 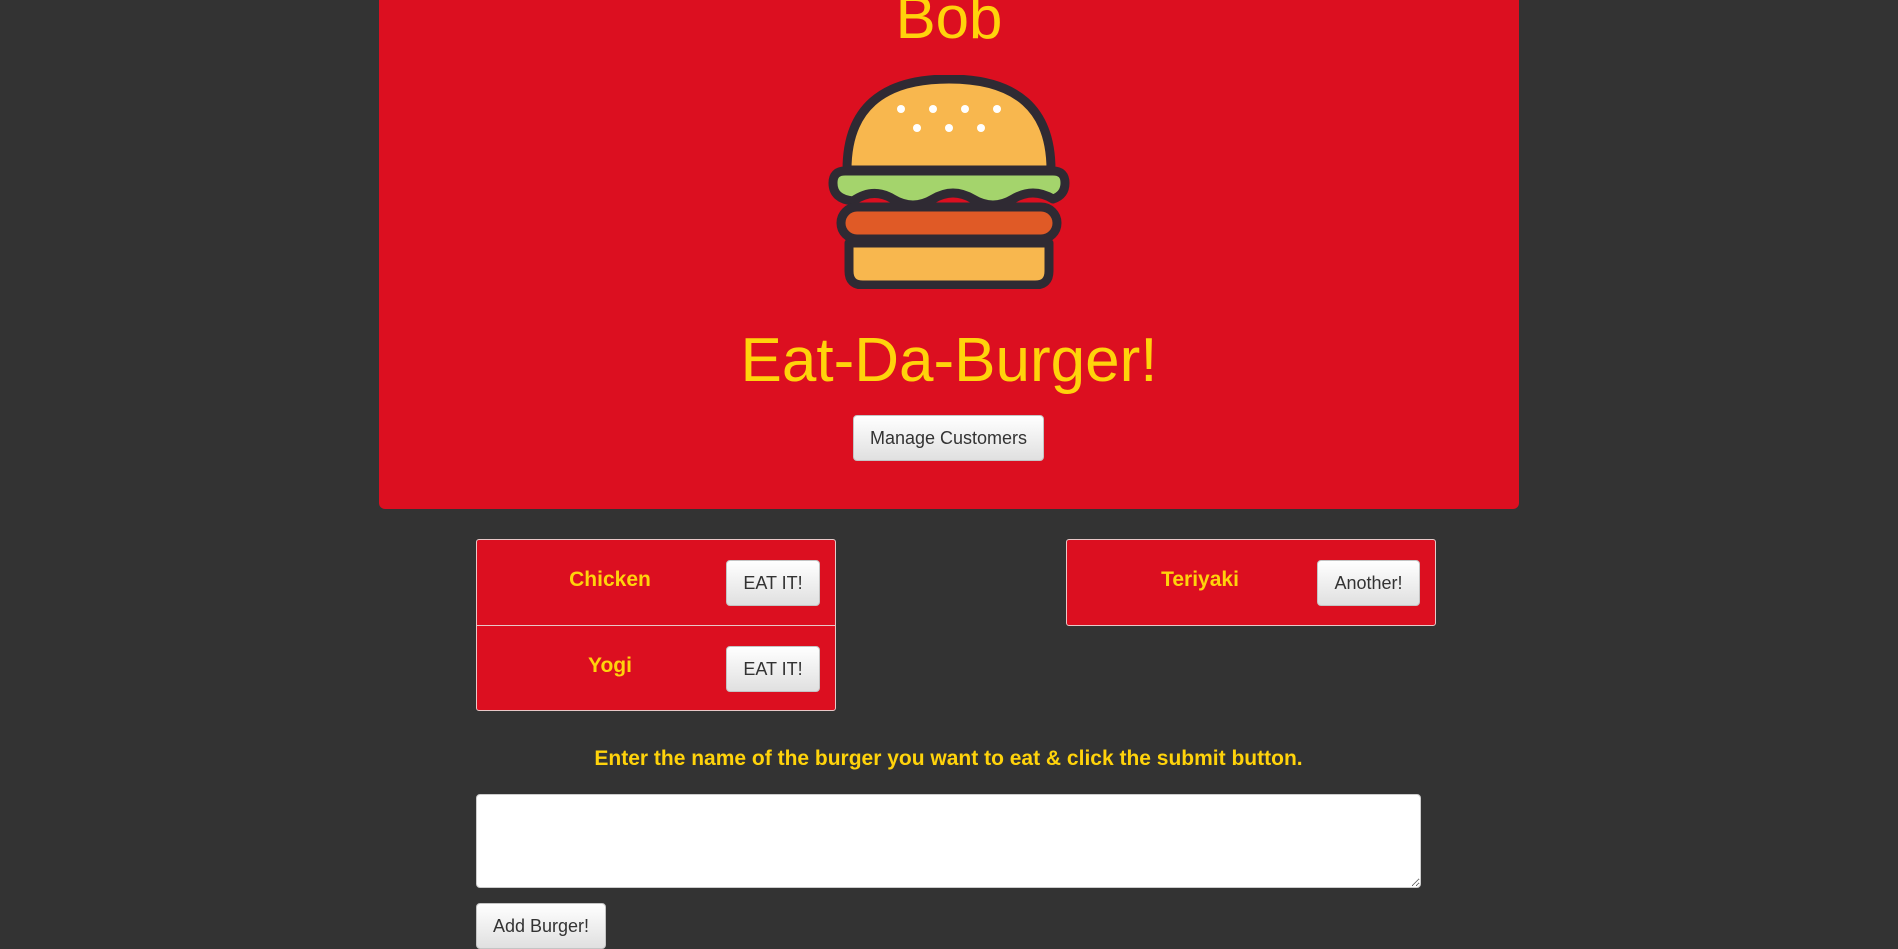 What do you see at coordinates (949, 25) in the screenshot?
I see `customer-name: Bob` at bounding box center [949, 25].